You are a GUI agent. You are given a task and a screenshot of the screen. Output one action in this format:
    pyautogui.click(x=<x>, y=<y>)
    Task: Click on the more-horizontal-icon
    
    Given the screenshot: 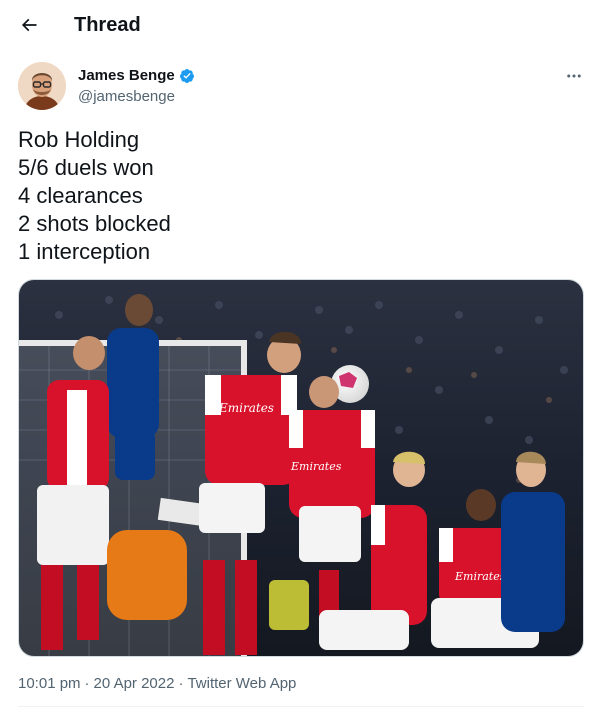 What is the action you would take?
    pyautogui.click(x=574, y=76)
    